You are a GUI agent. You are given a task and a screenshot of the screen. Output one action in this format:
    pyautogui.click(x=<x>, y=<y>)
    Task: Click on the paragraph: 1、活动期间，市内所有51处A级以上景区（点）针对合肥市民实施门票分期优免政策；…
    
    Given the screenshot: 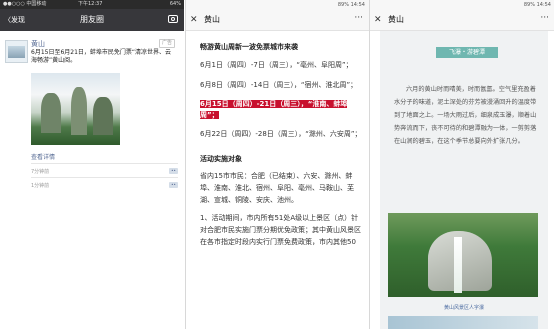 What is the action you would take?
    pyautogui.click(x=280, y=229)
    